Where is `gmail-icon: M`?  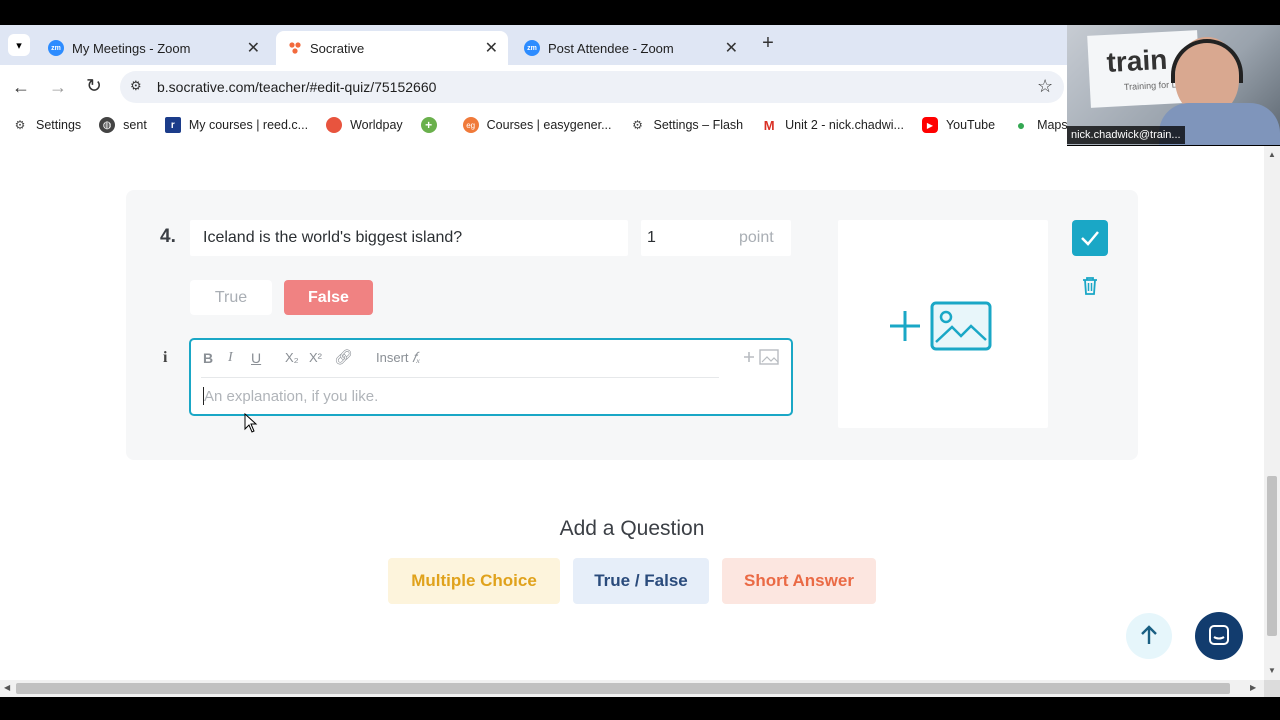
gmail-icon: M is located at coordinates (769, 125).